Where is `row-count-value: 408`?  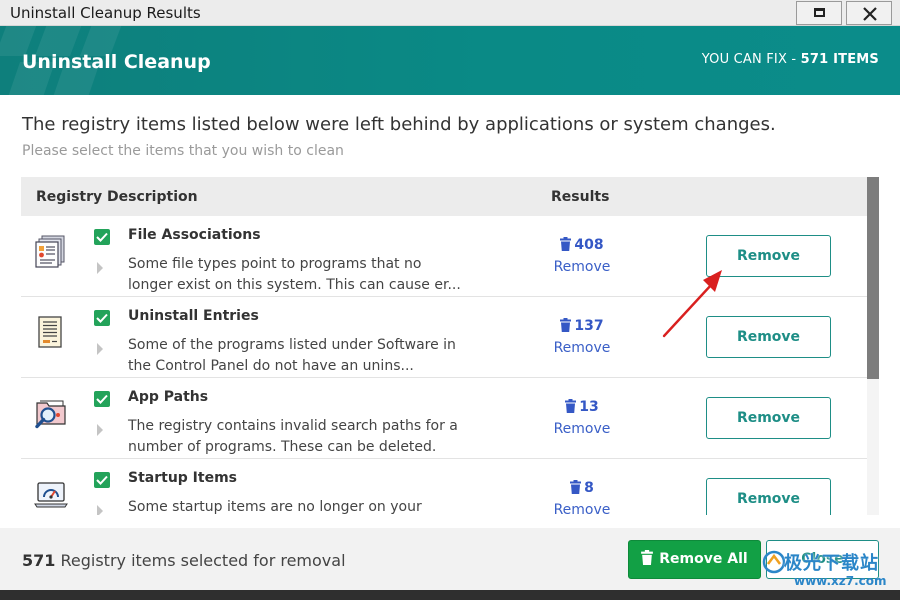
row-count-value: 408 is located at coordinates (589, 245).